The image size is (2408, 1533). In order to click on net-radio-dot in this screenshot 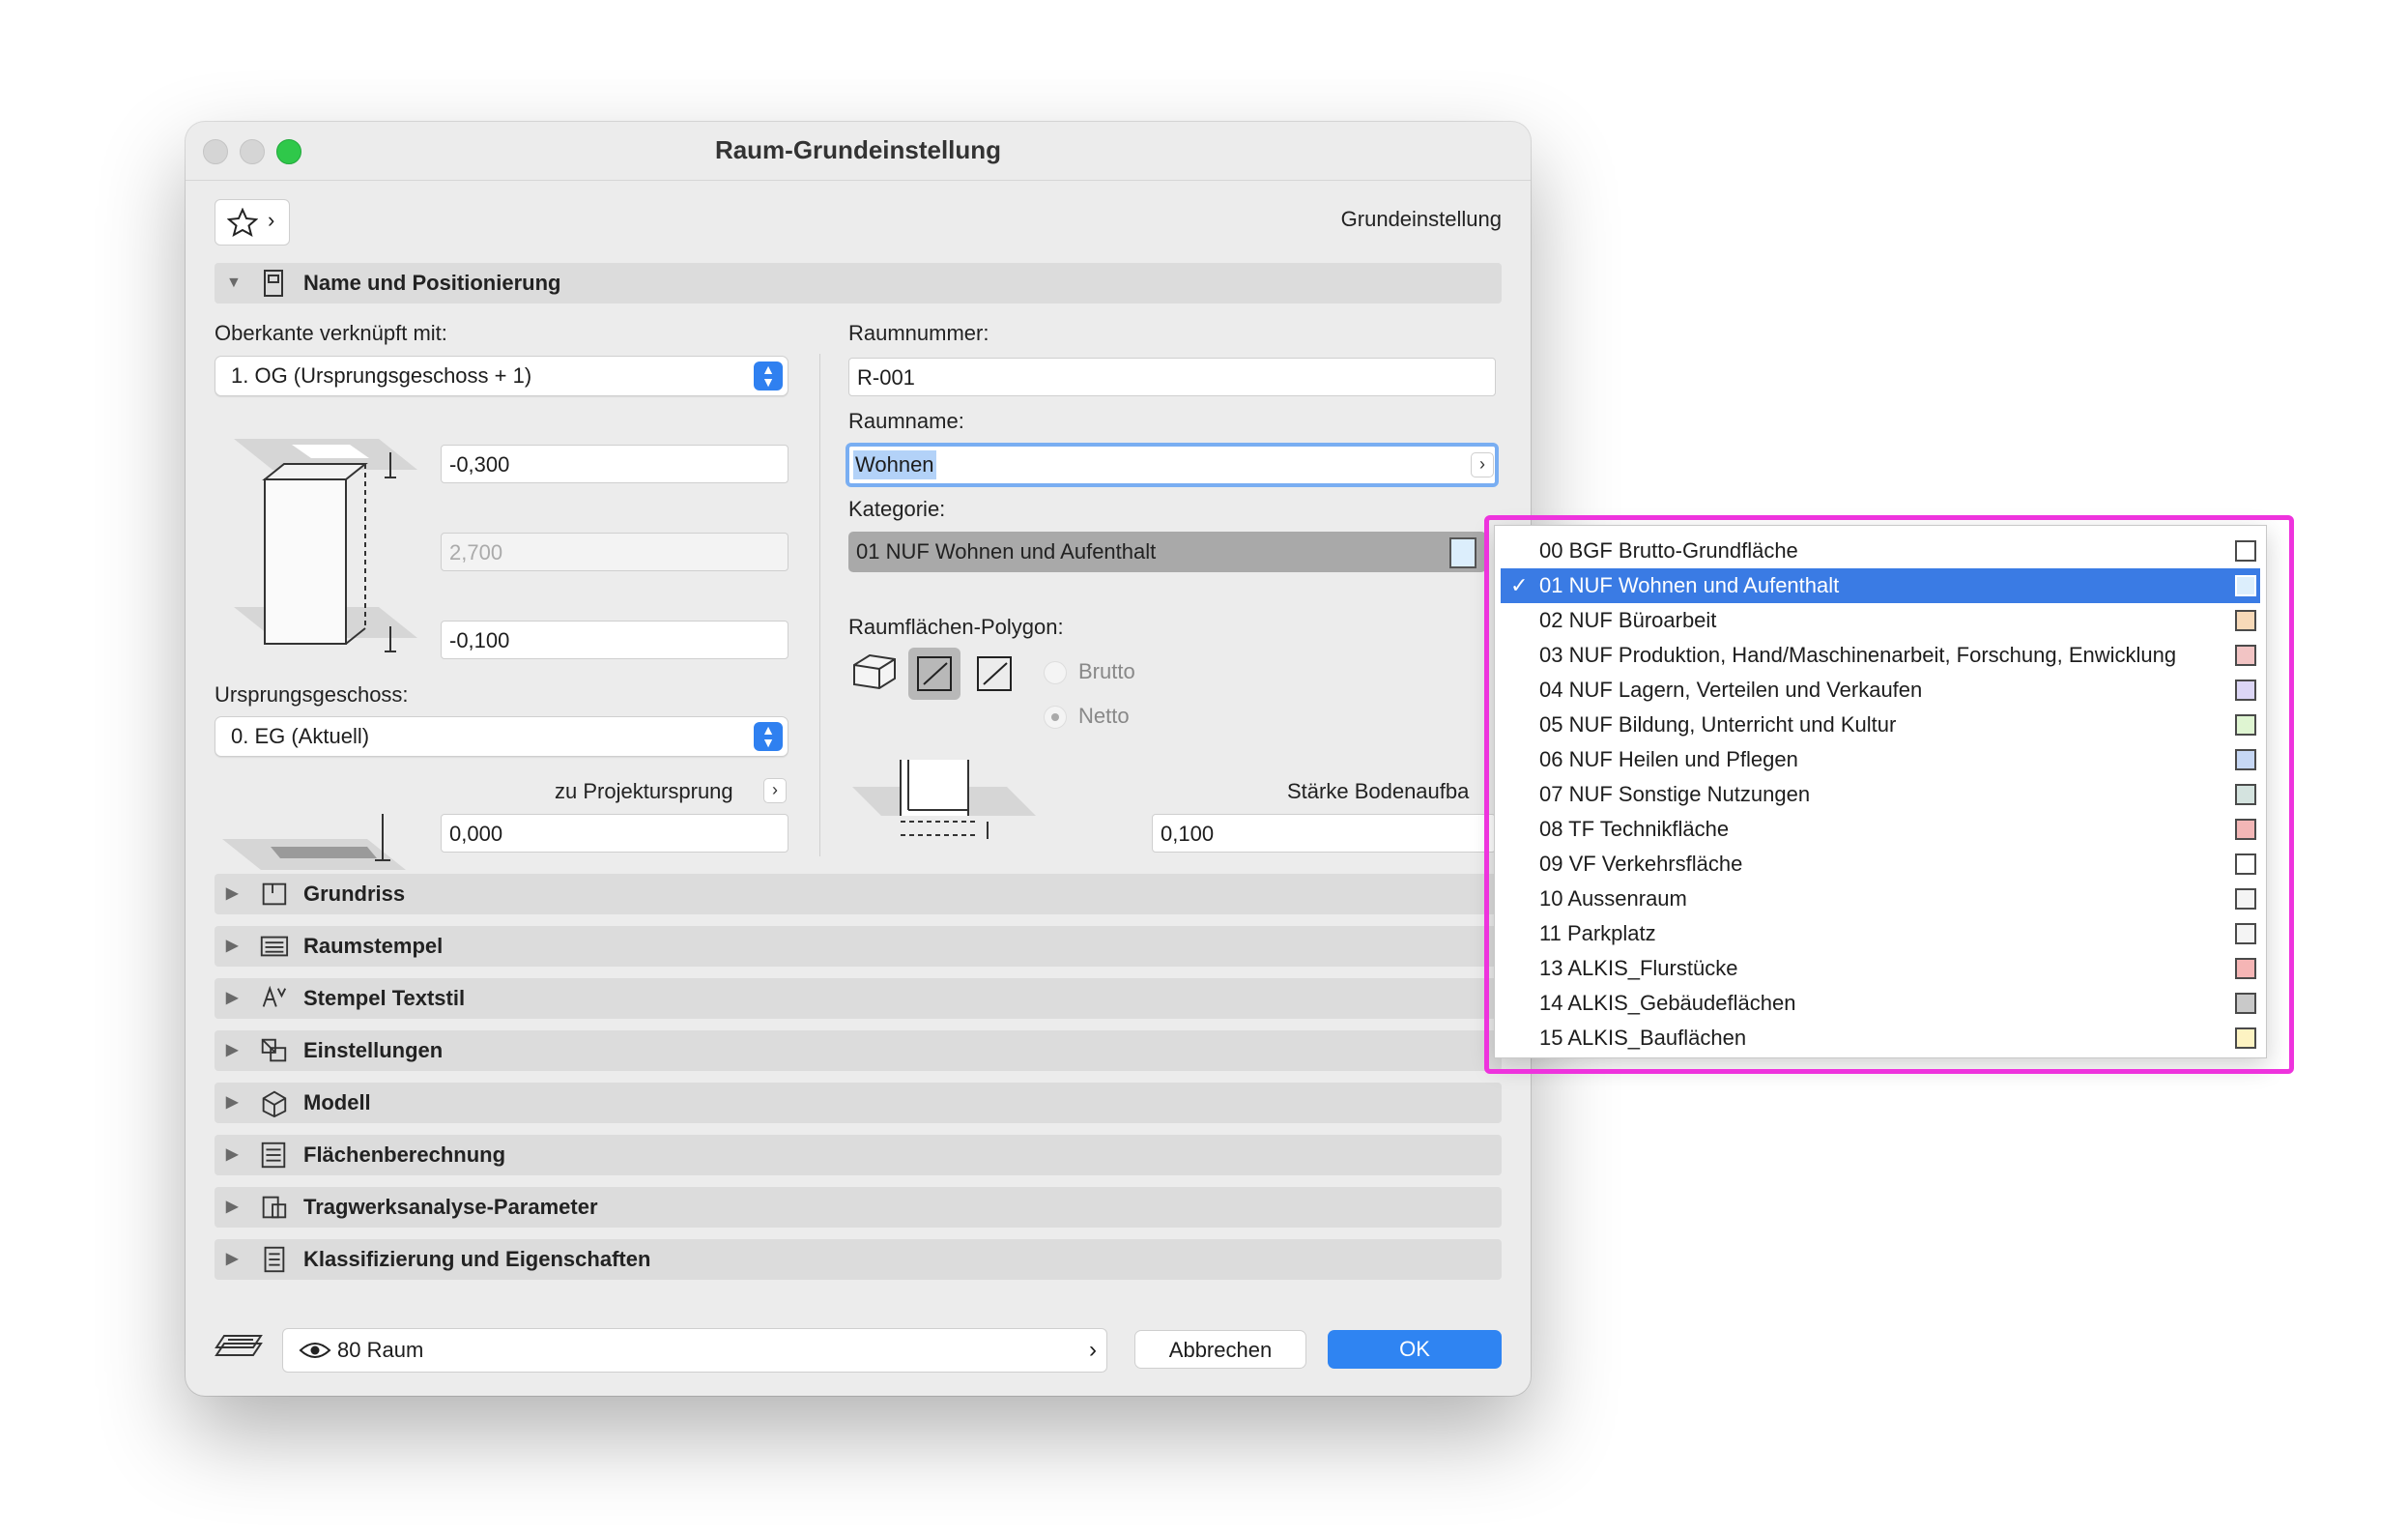, I will do `click(1055, 717)`.